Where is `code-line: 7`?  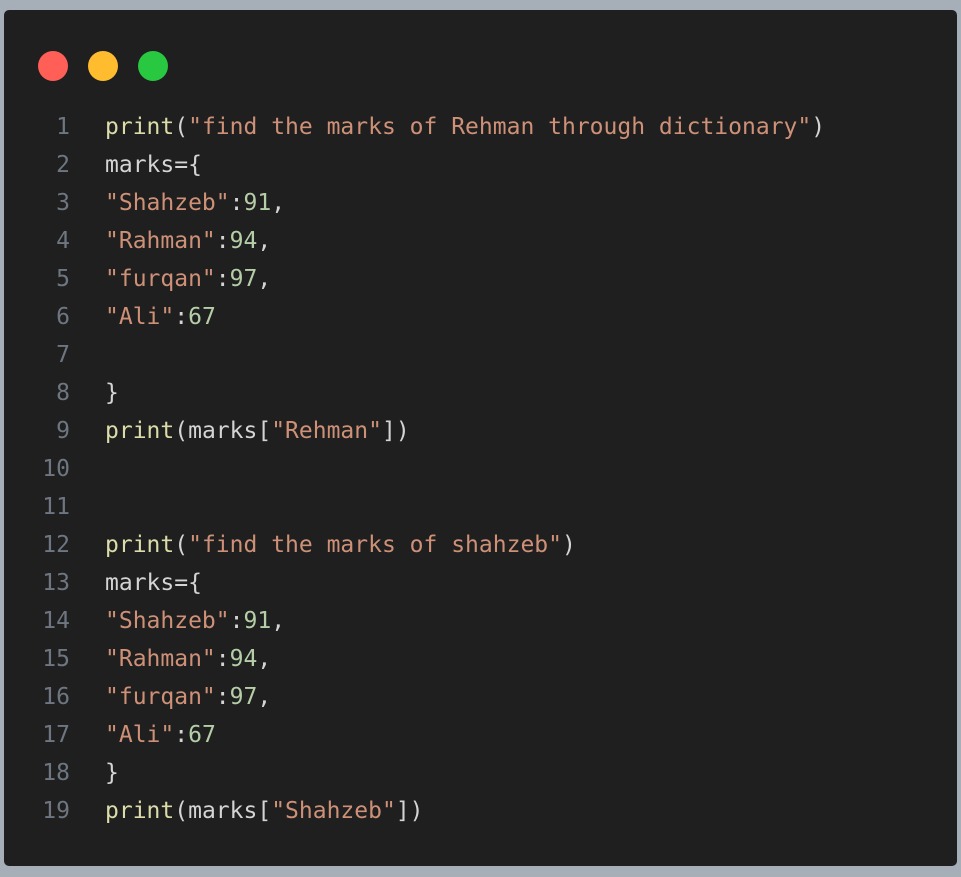
code-line: 7 is located at coordinates (414, 355).